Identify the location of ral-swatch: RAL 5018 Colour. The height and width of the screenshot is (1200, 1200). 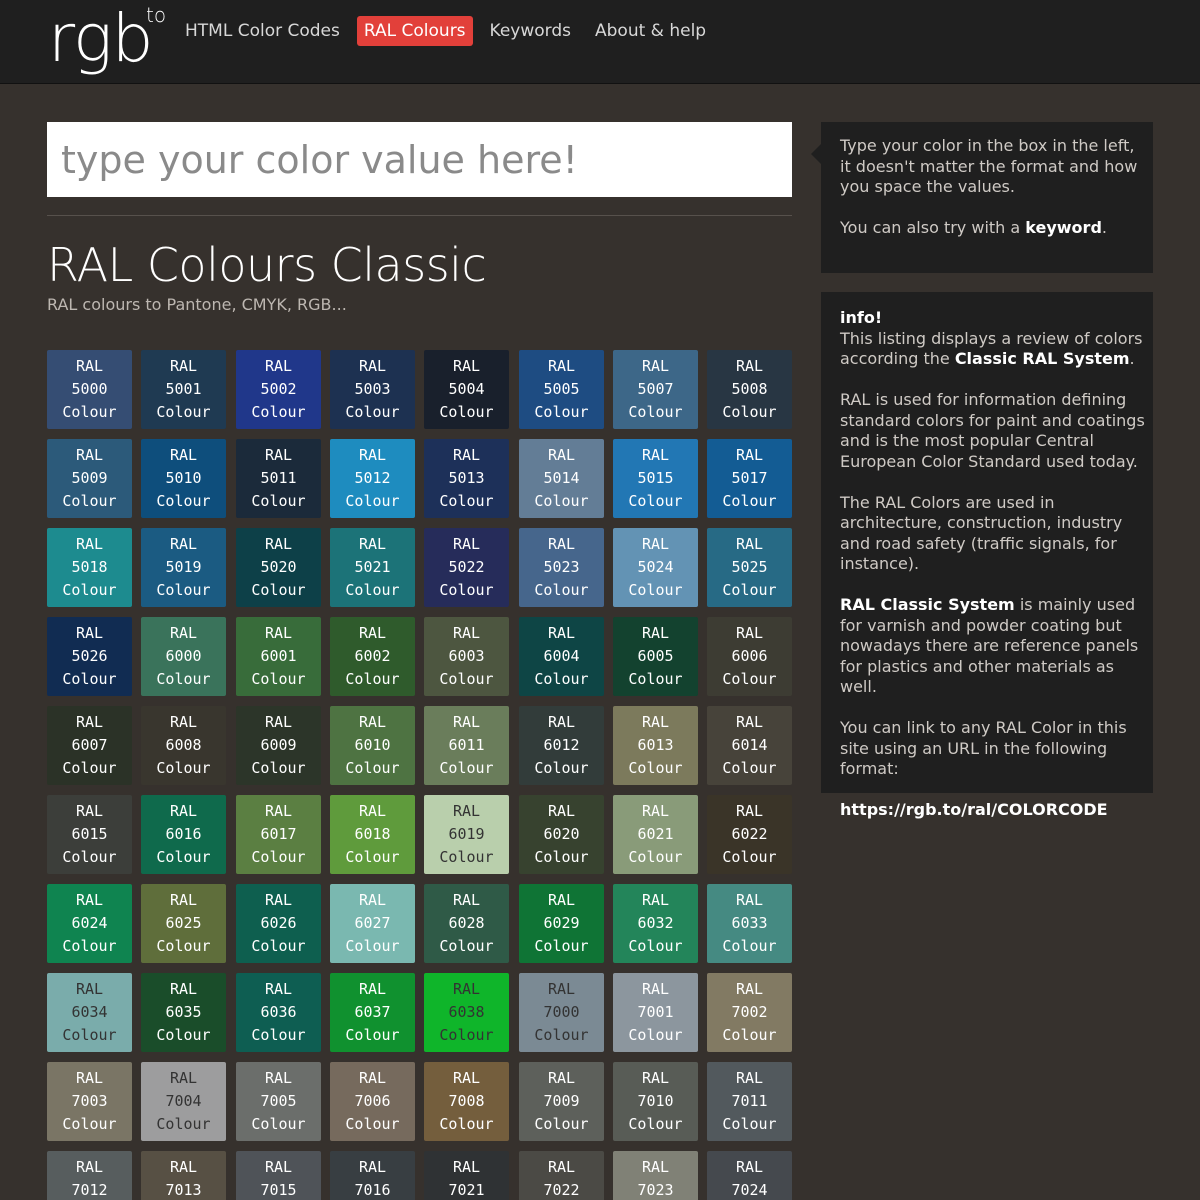
(89, 567).